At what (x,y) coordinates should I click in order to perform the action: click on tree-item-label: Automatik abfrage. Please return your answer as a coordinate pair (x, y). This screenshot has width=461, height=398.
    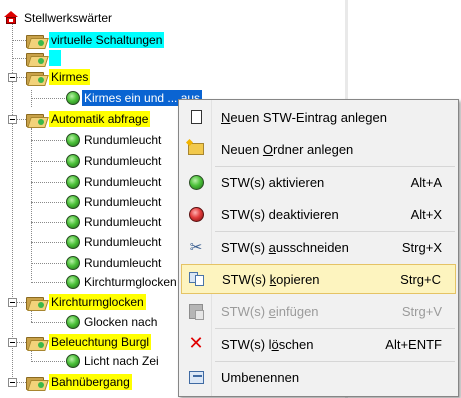
    Looking at the image, I should click on (100, 119).